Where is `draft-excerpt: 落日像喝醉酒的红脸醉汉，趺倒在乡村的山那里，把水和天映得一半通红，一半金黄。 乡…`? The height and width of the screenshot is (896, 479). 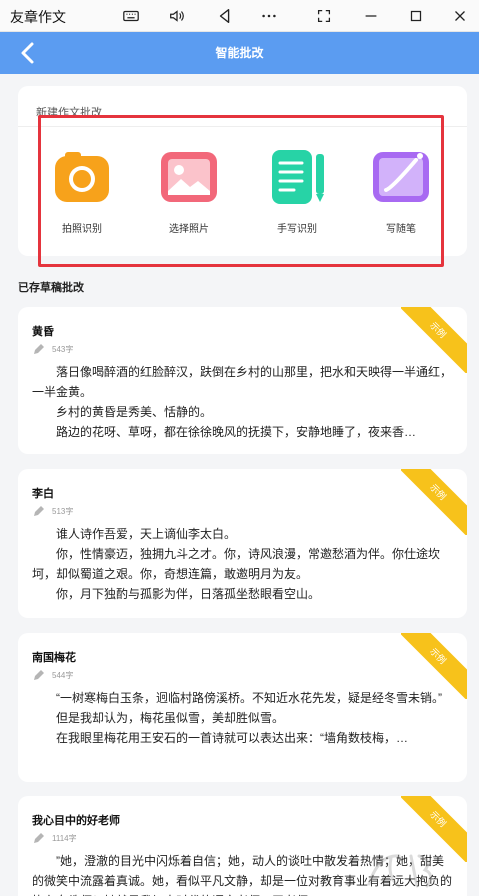 draft-excerpt: 落日像喝醉酒的红脸醉汉，趺倒在乡村的山那里，把水和天映得一半通红，一半金黄。 乡… is located at coordinates (242, 402).